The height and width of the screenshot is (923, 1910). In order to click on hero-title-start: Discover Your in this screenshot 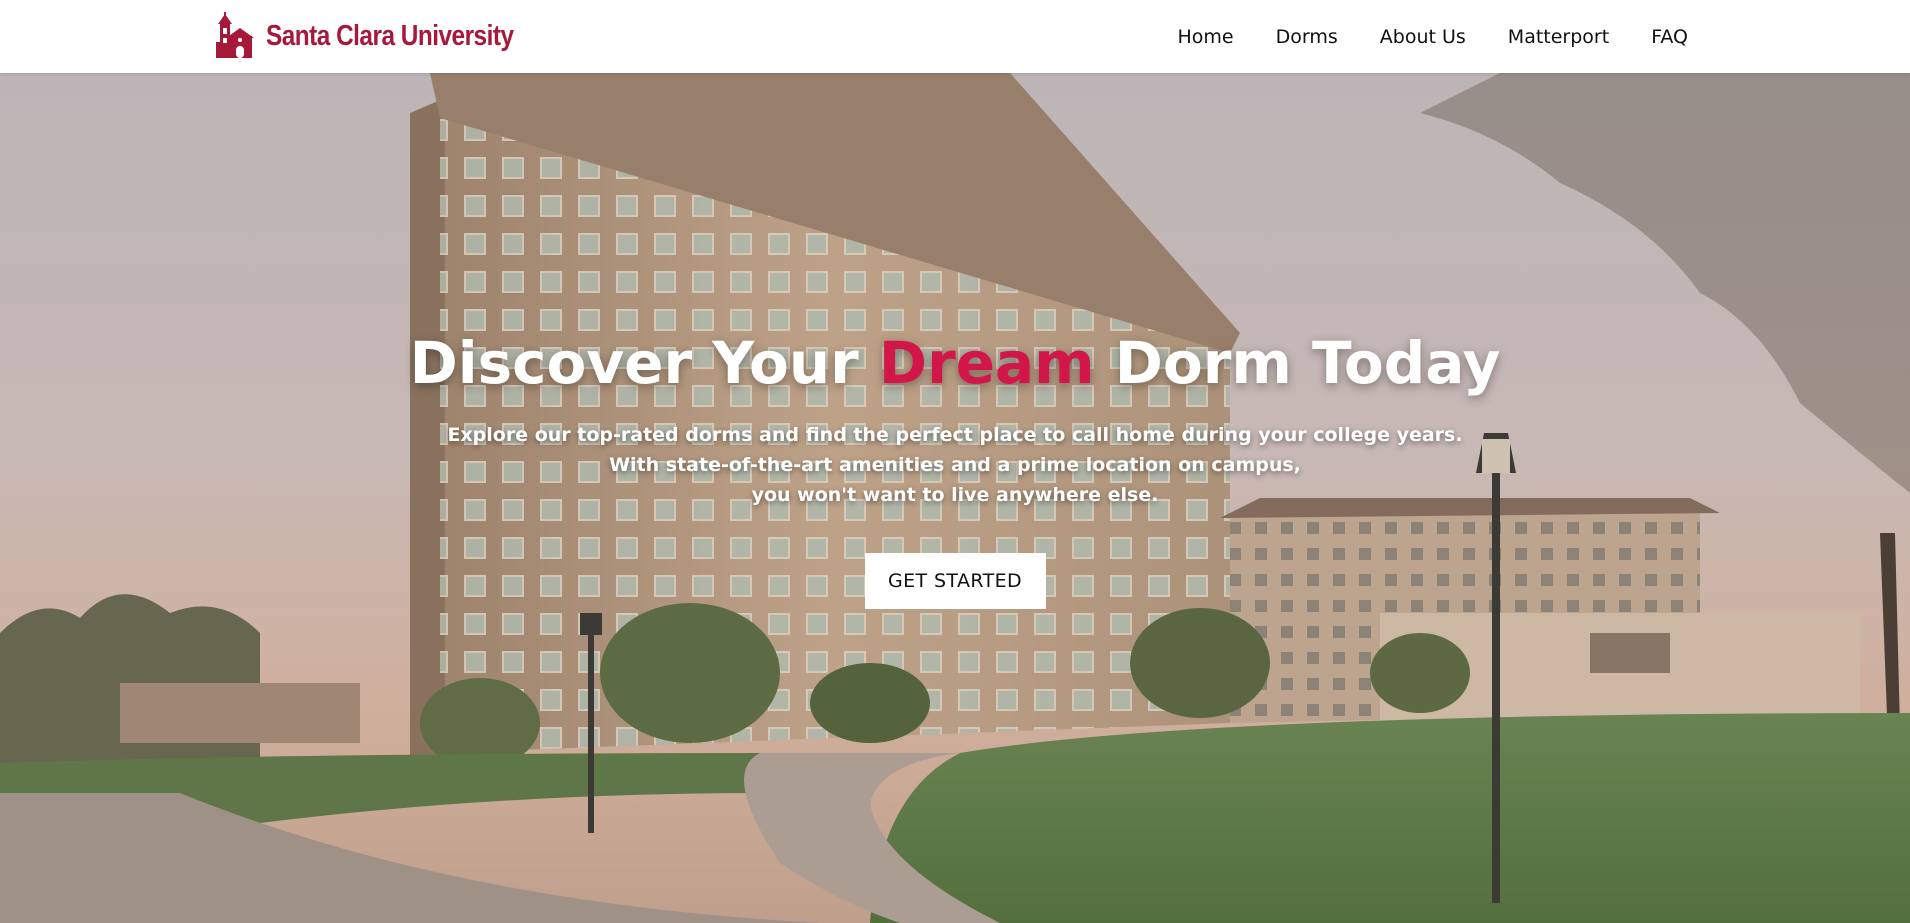, I will do `click(644, 363)`.